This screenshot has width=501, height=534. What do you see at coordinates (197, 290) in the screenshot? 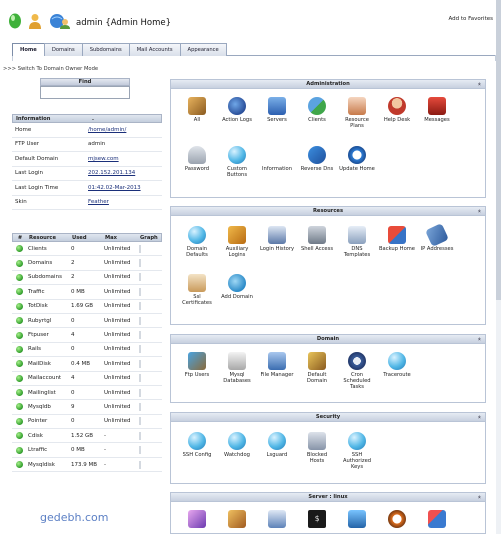
I see `ssl-certificates-button: Ssl Certificates` at bounding box center [197, 290].